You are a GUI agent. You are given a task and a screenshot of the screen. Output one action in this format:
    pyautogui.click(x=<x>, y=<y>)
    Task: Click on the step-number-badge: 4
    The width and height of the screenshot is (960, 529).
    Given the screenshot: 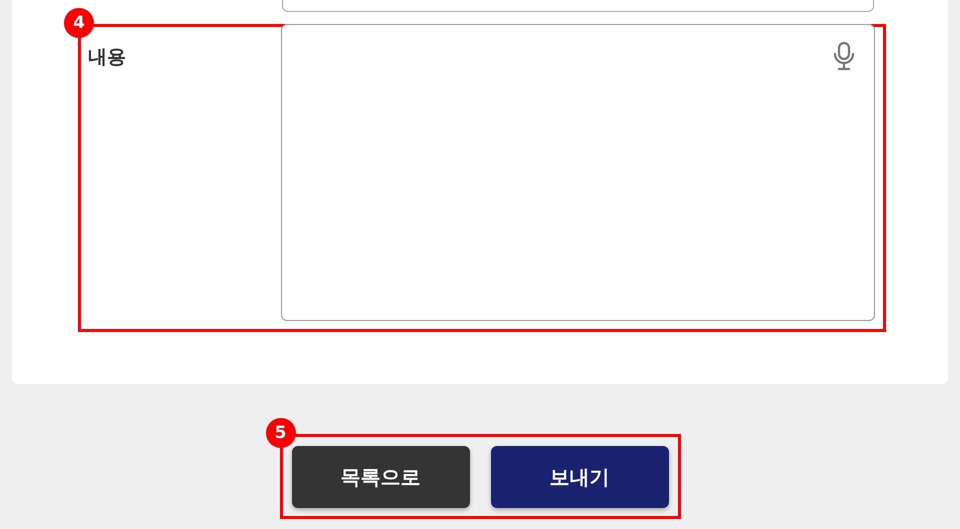 What is the action you would take?
    pyautogui.click(x=79, y=23)
    